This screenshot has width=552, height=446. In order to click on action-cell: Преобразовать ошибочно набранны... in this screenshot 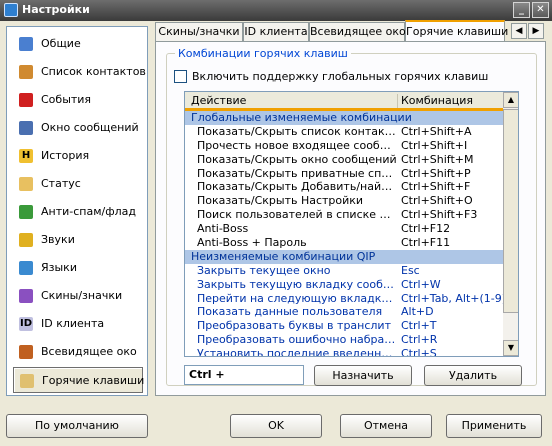, I will do `click(297, 340)`.